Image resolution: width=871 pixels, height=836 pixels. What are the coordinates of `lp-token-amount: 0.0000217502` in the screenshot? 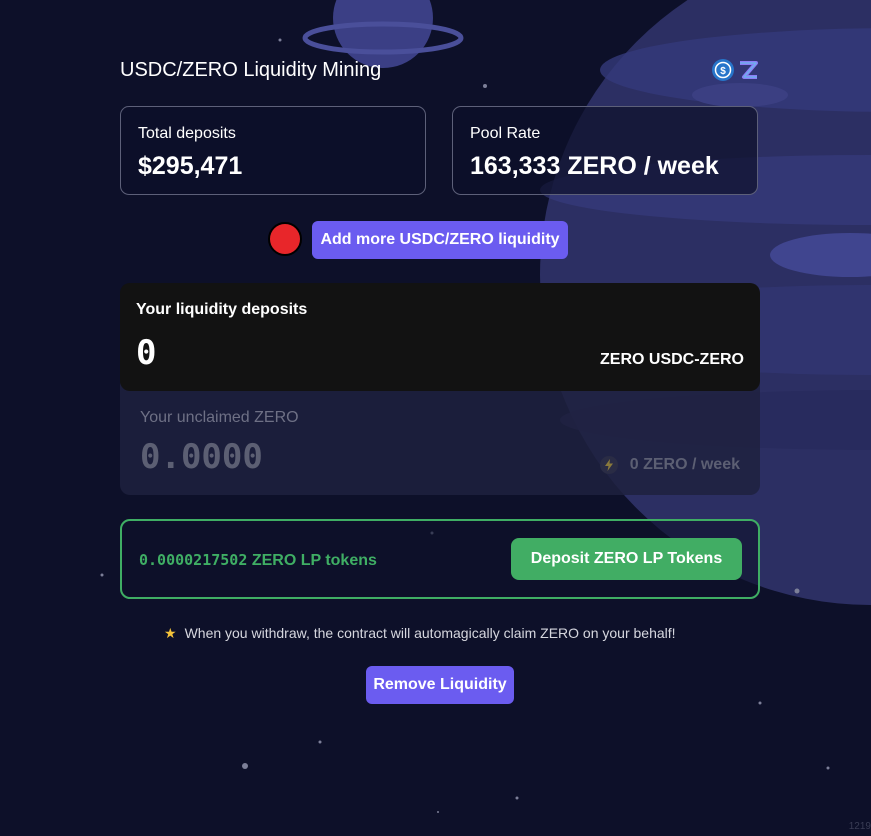 It's located at (193, 560).